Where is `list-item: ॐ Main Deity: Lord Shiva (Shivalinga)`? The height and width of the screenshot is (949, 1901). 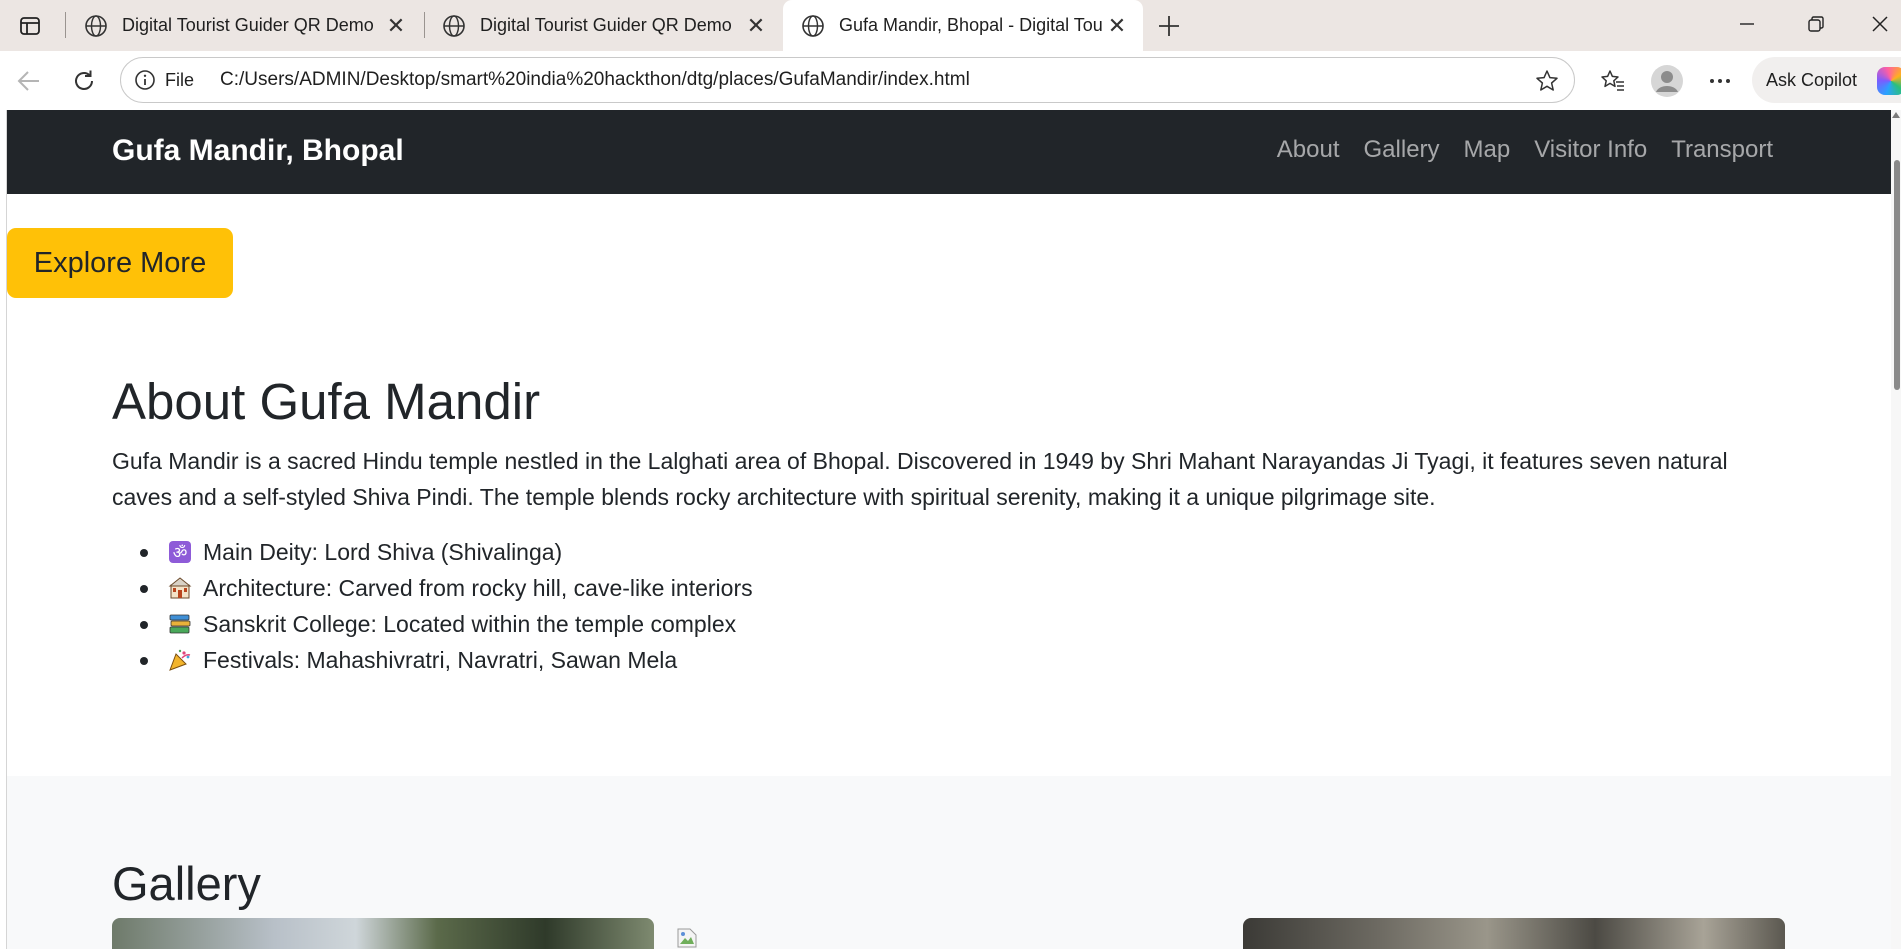
list-item: ॐ Main Deity: Lord Shiva (Shivalinga) is located at coordinates (432, 552).